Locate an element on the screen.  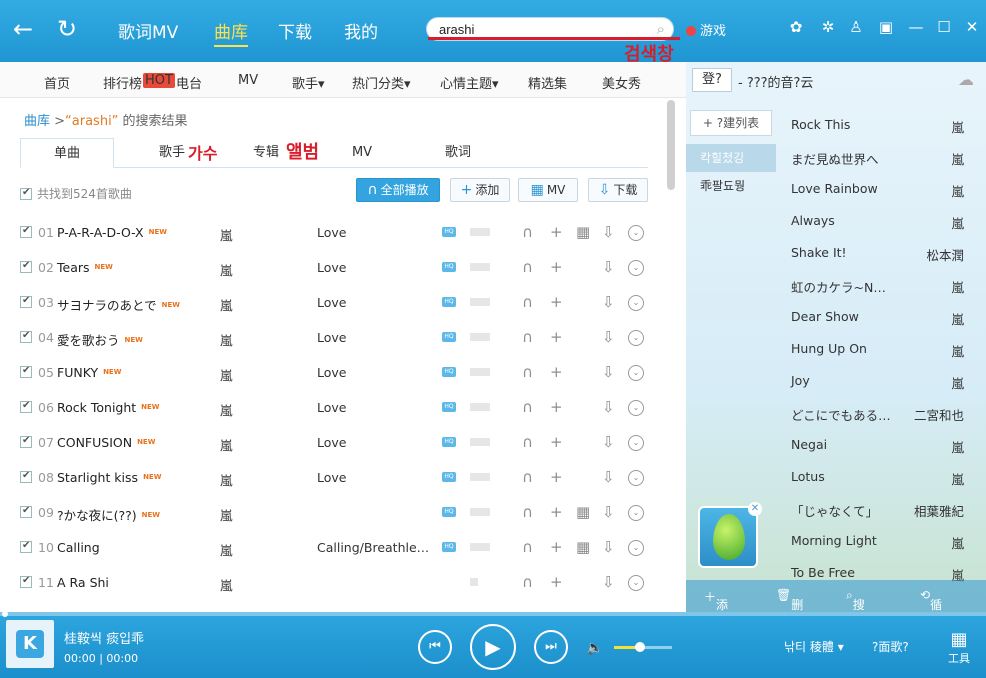
refresh-icon: ↻ is located at coordinates (67, 29).